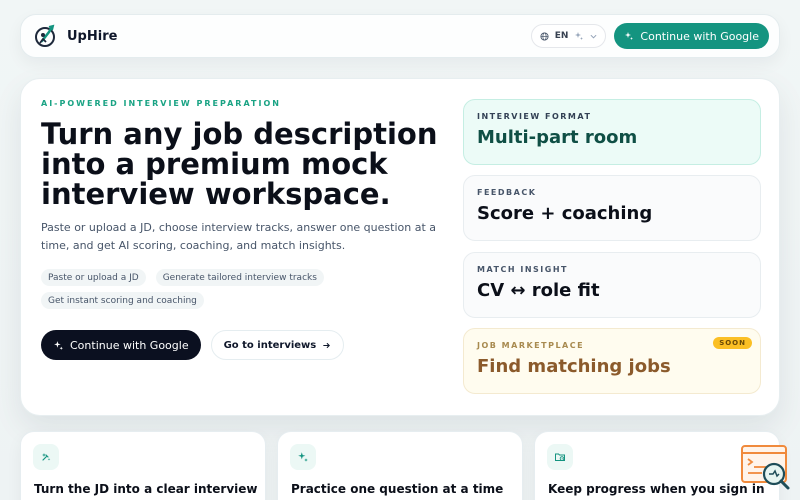  What do you see at coordinates (766, 468) in the screenshot?
I see `chat-assistant-icon` at bounding box center [766, 468].